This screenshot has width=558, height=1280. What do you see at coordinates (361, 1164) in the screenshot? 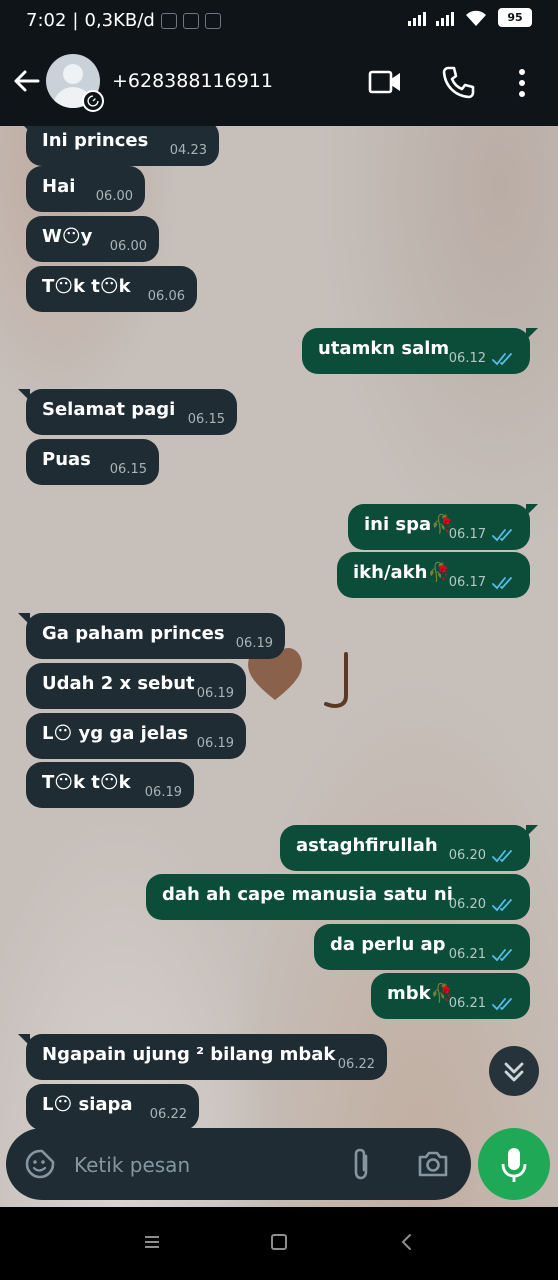
I see `paperclip-icon` at bounding box center [361, 1164].